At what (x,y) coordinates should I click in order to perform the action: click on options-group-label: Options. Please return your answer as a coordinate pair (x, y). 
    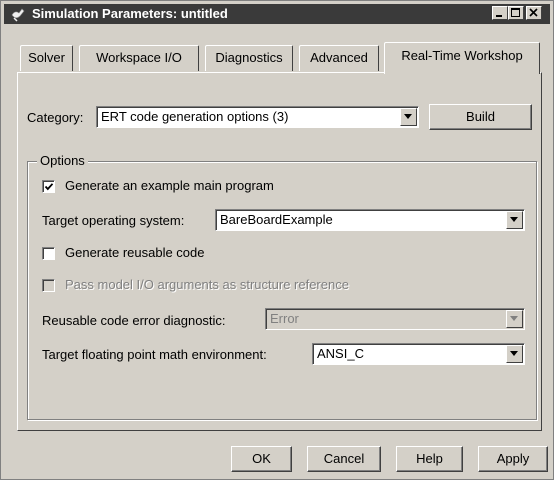
    Looking at the image, I should click on (62, 160).